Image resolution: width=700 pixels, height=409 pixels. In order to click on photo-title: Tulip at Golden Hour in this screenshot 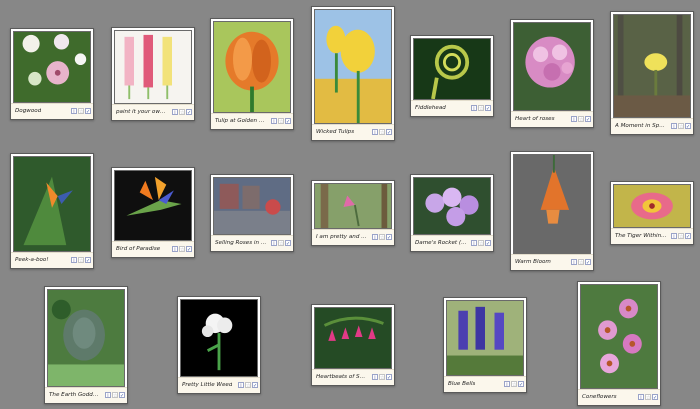, I will do `click(241, 121)`.